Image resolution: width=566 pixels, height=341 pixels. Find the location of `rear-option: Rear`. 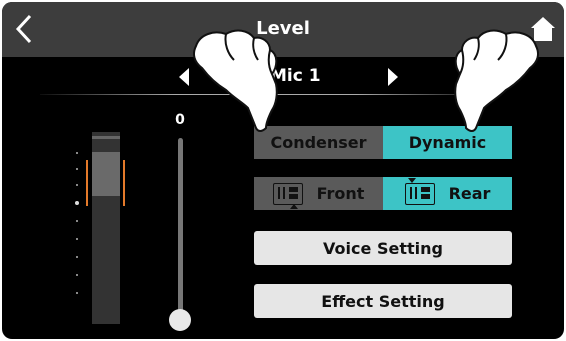

rear-option: Rear is located at coordinates (447, 193).